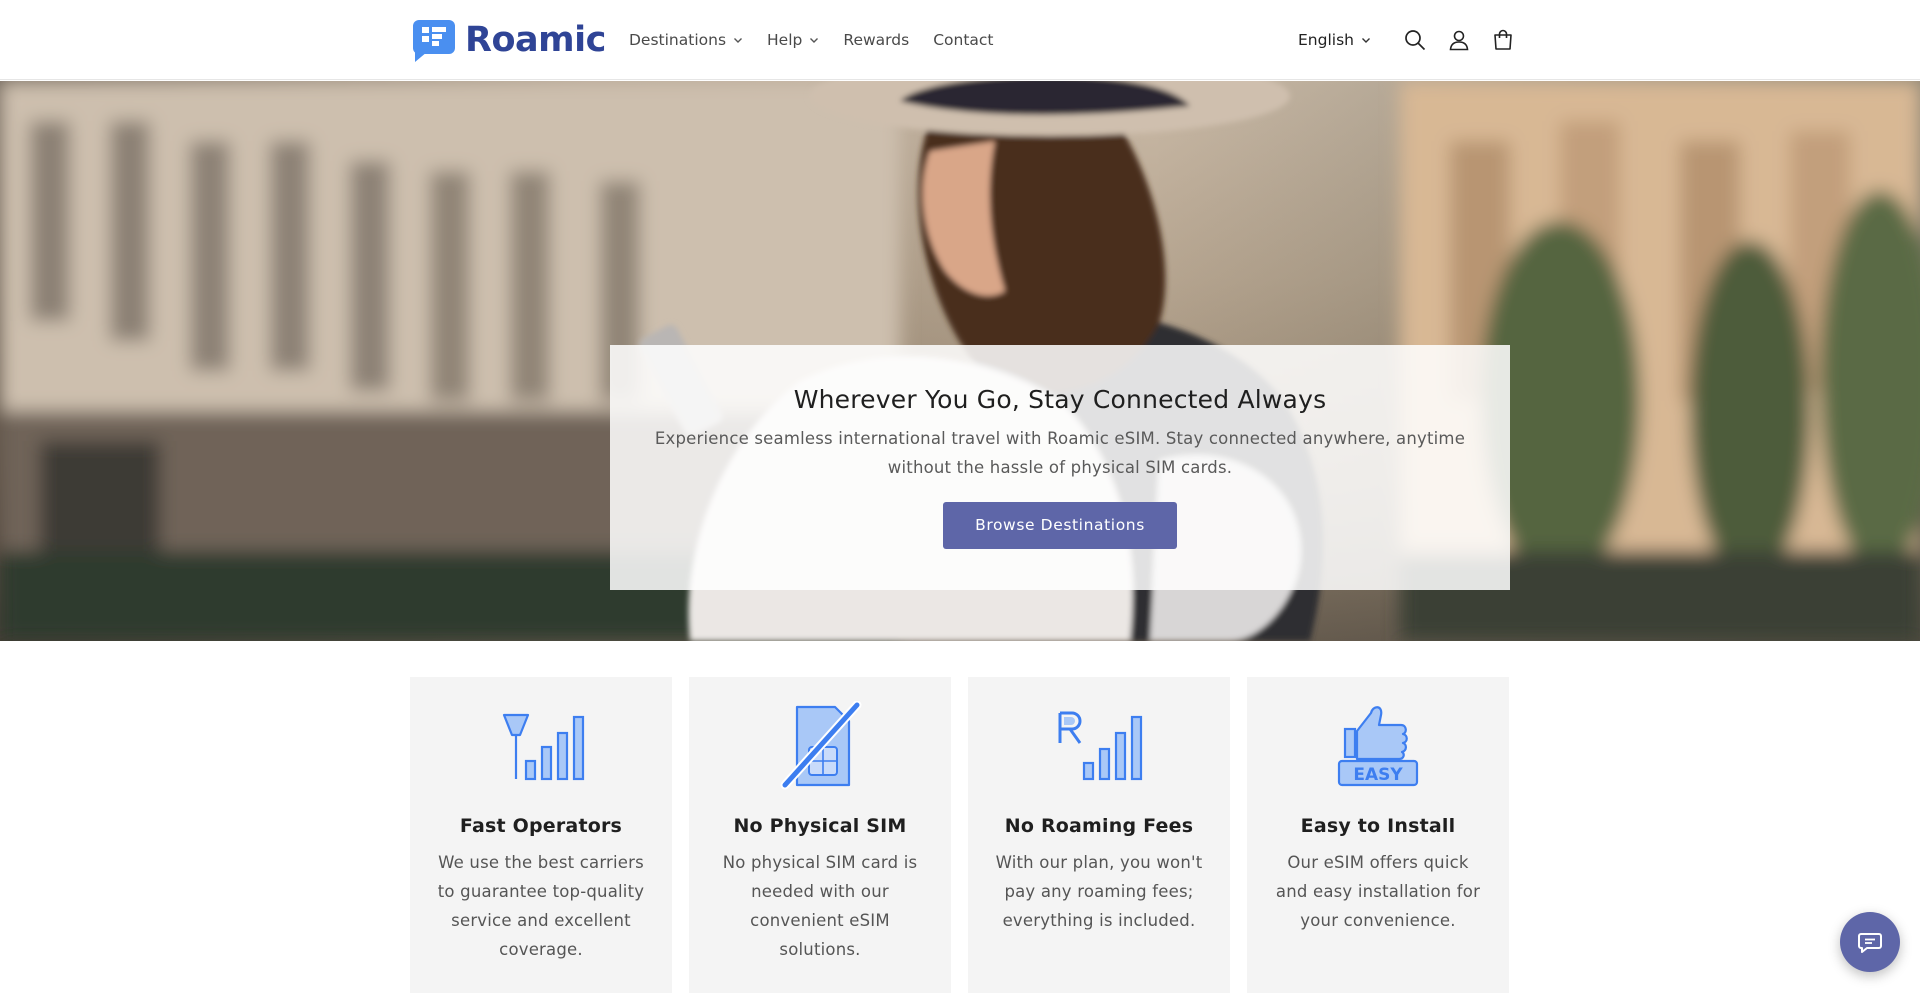  I want to click on hero-title: Wherever You Go, Stay Connected Always, so click(1060, 399).